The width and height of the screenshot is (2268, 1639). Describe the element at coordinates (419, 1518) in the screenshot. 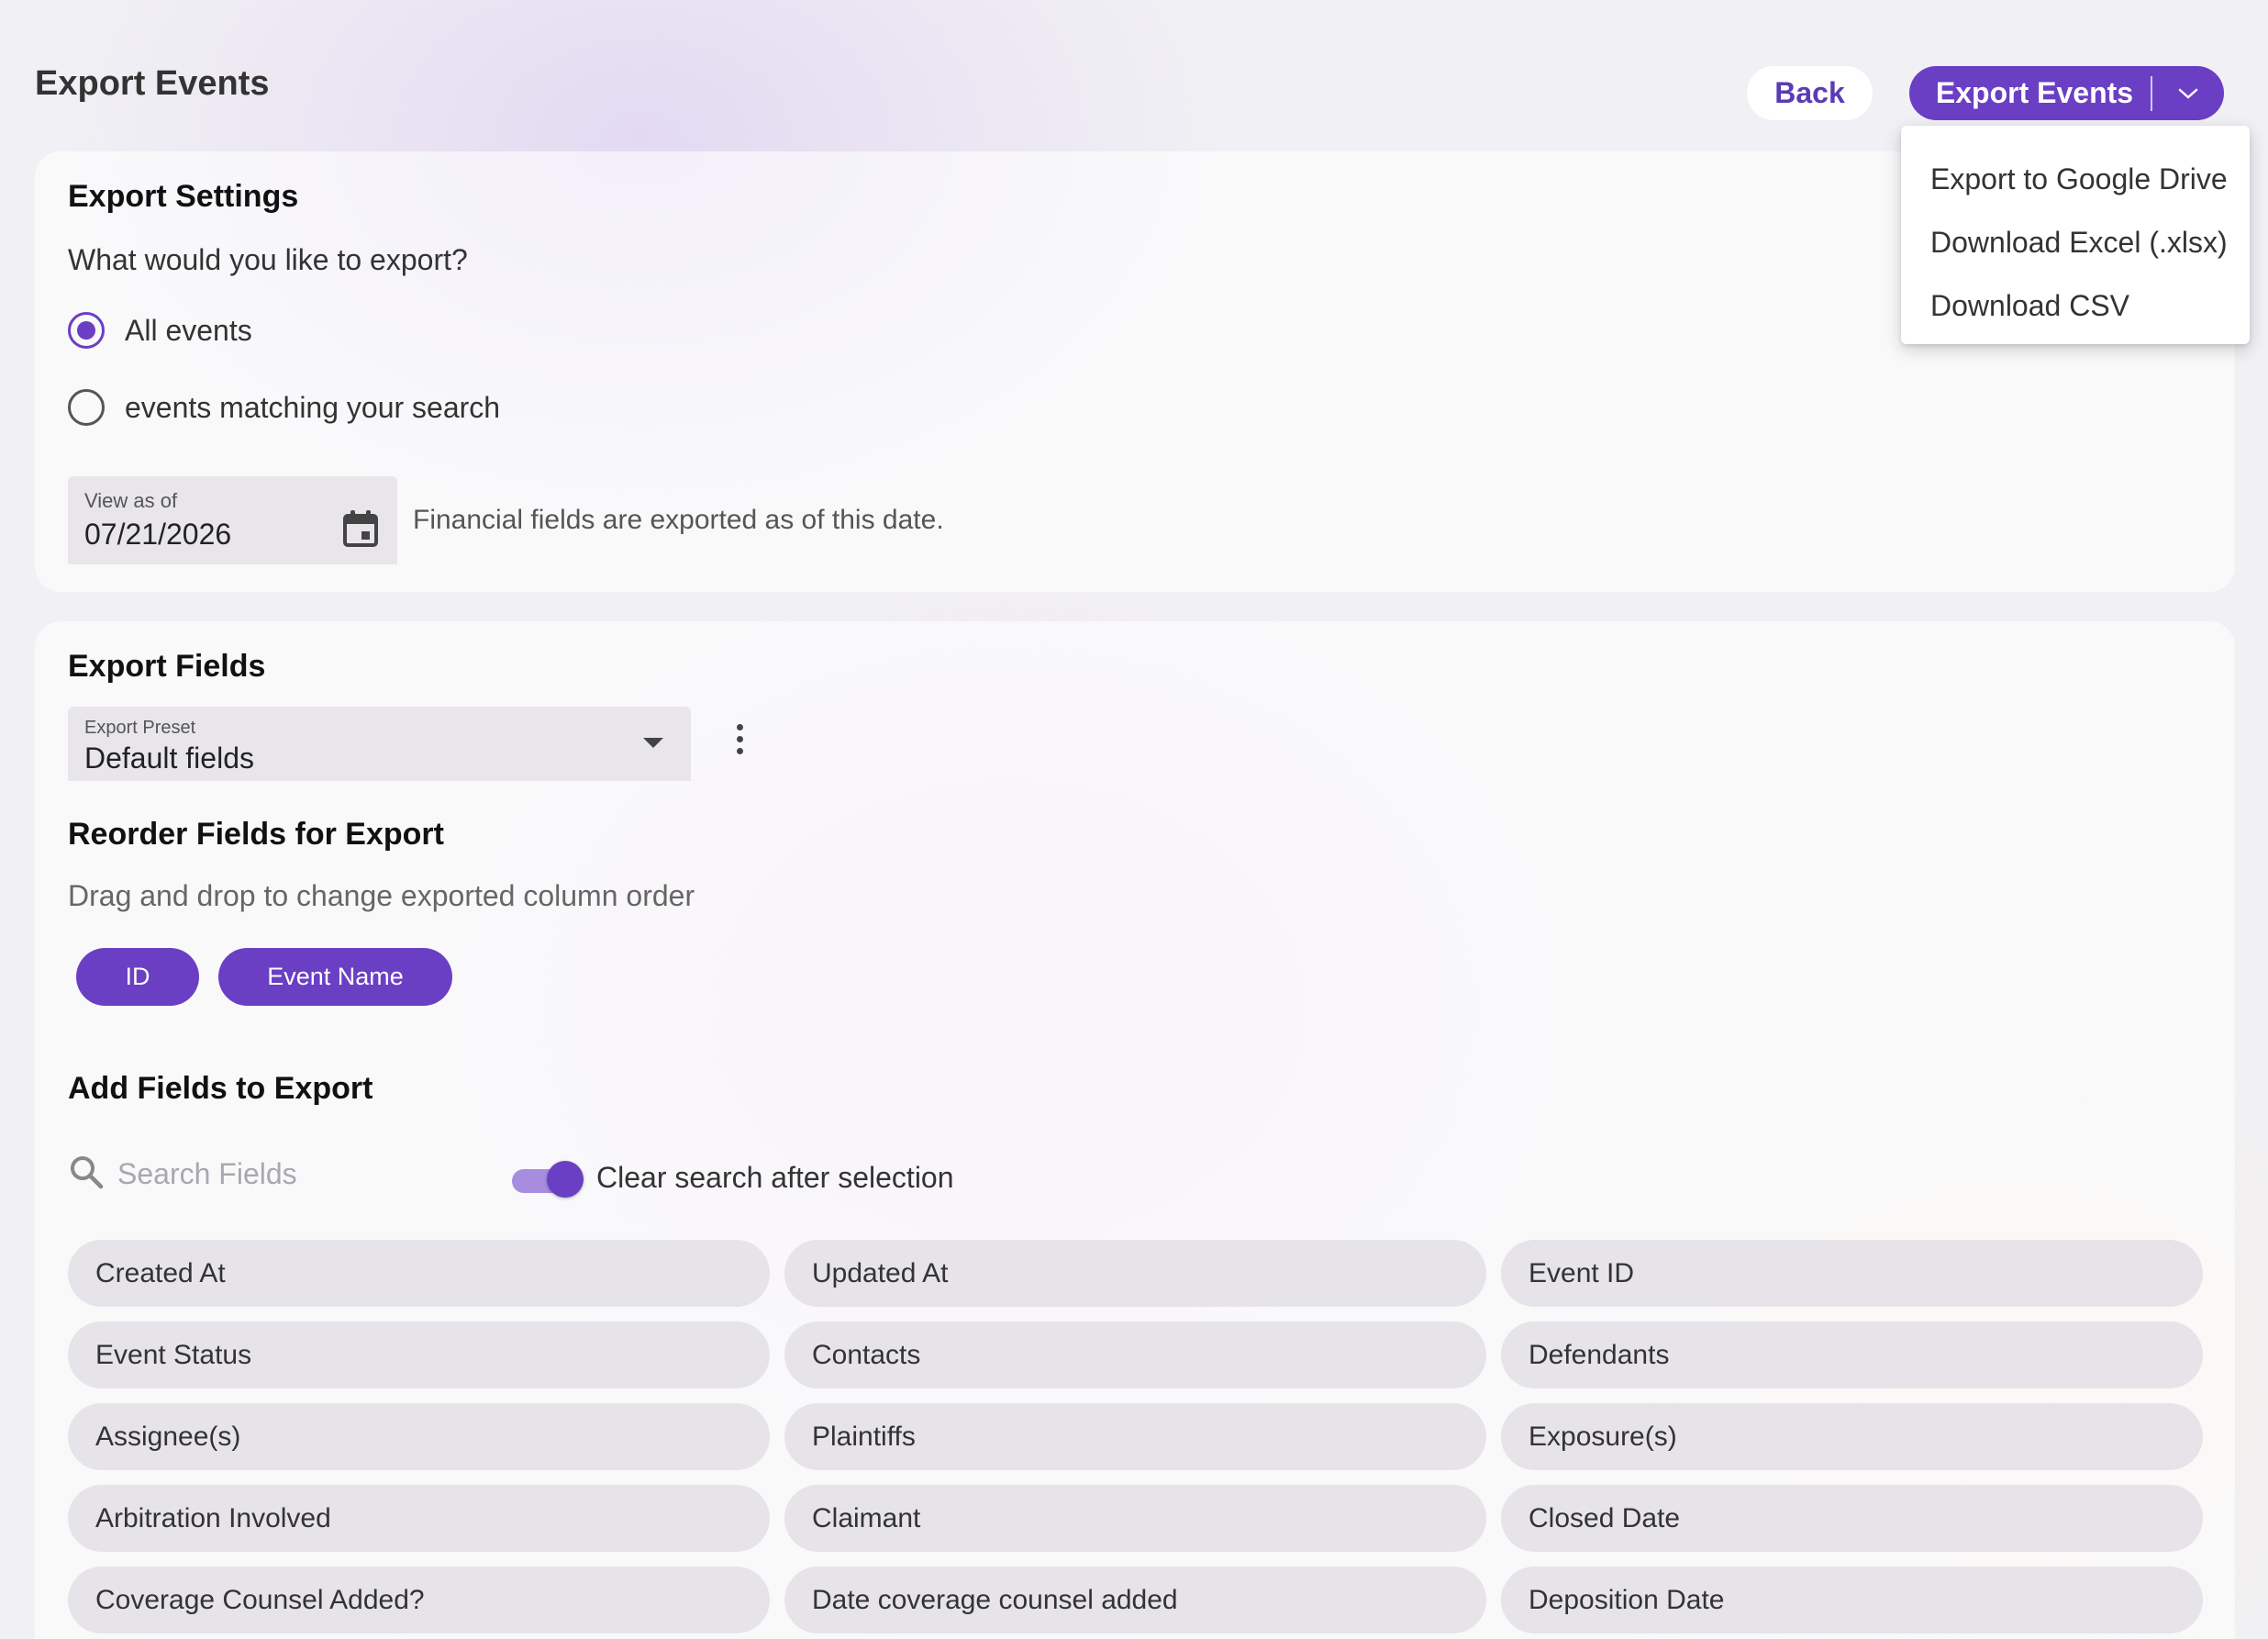

I see `available-field-pill: Arbitration Involved` at that location.